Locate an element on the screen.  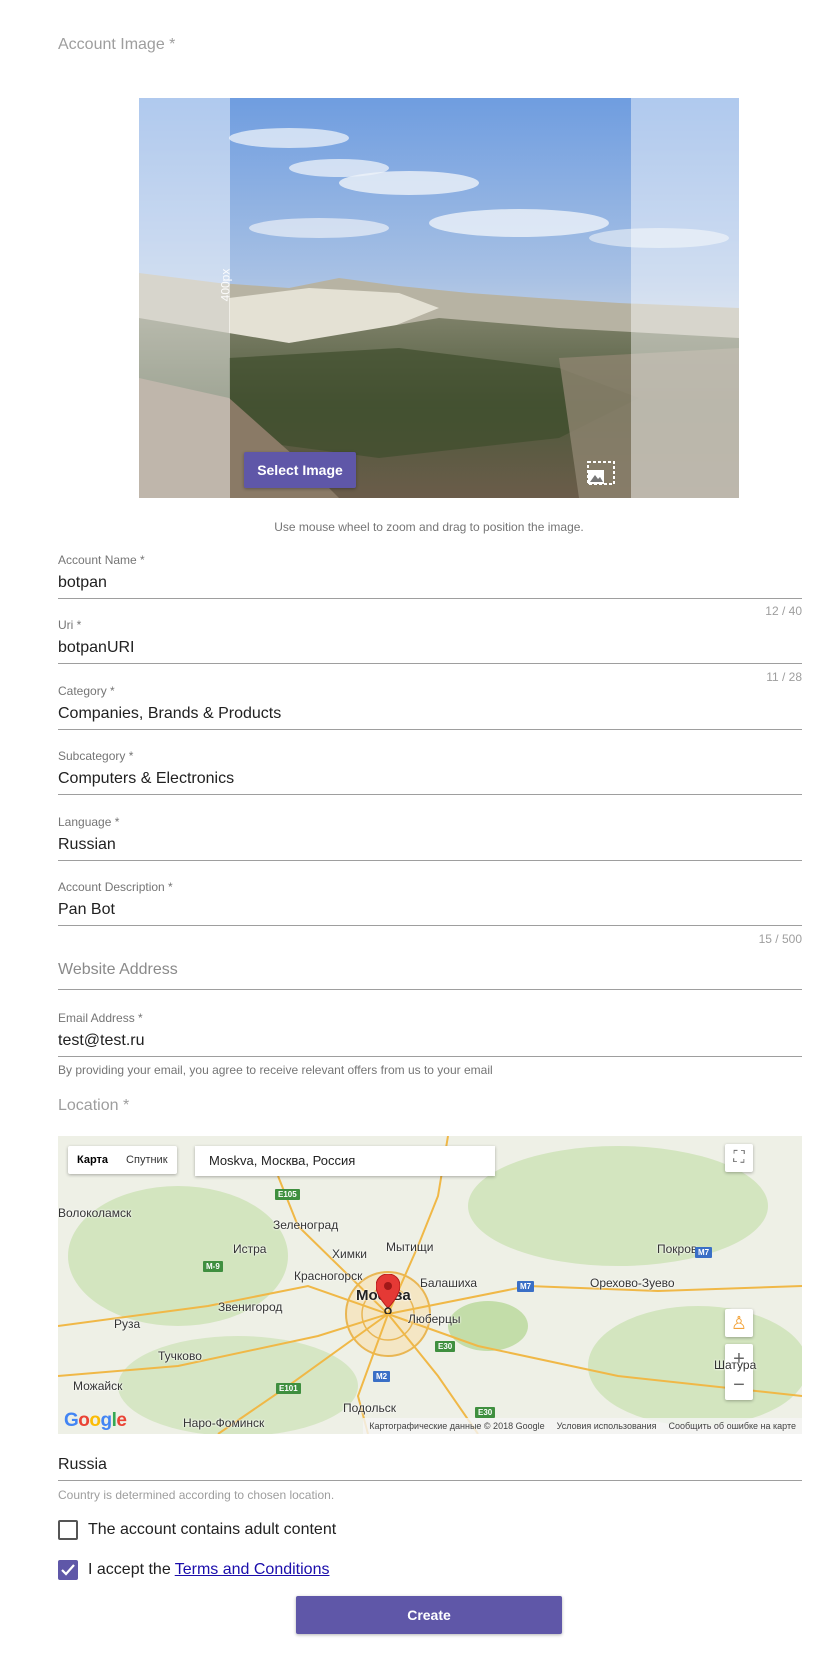
location-label: Location * is located at coordinates (94, 1105).